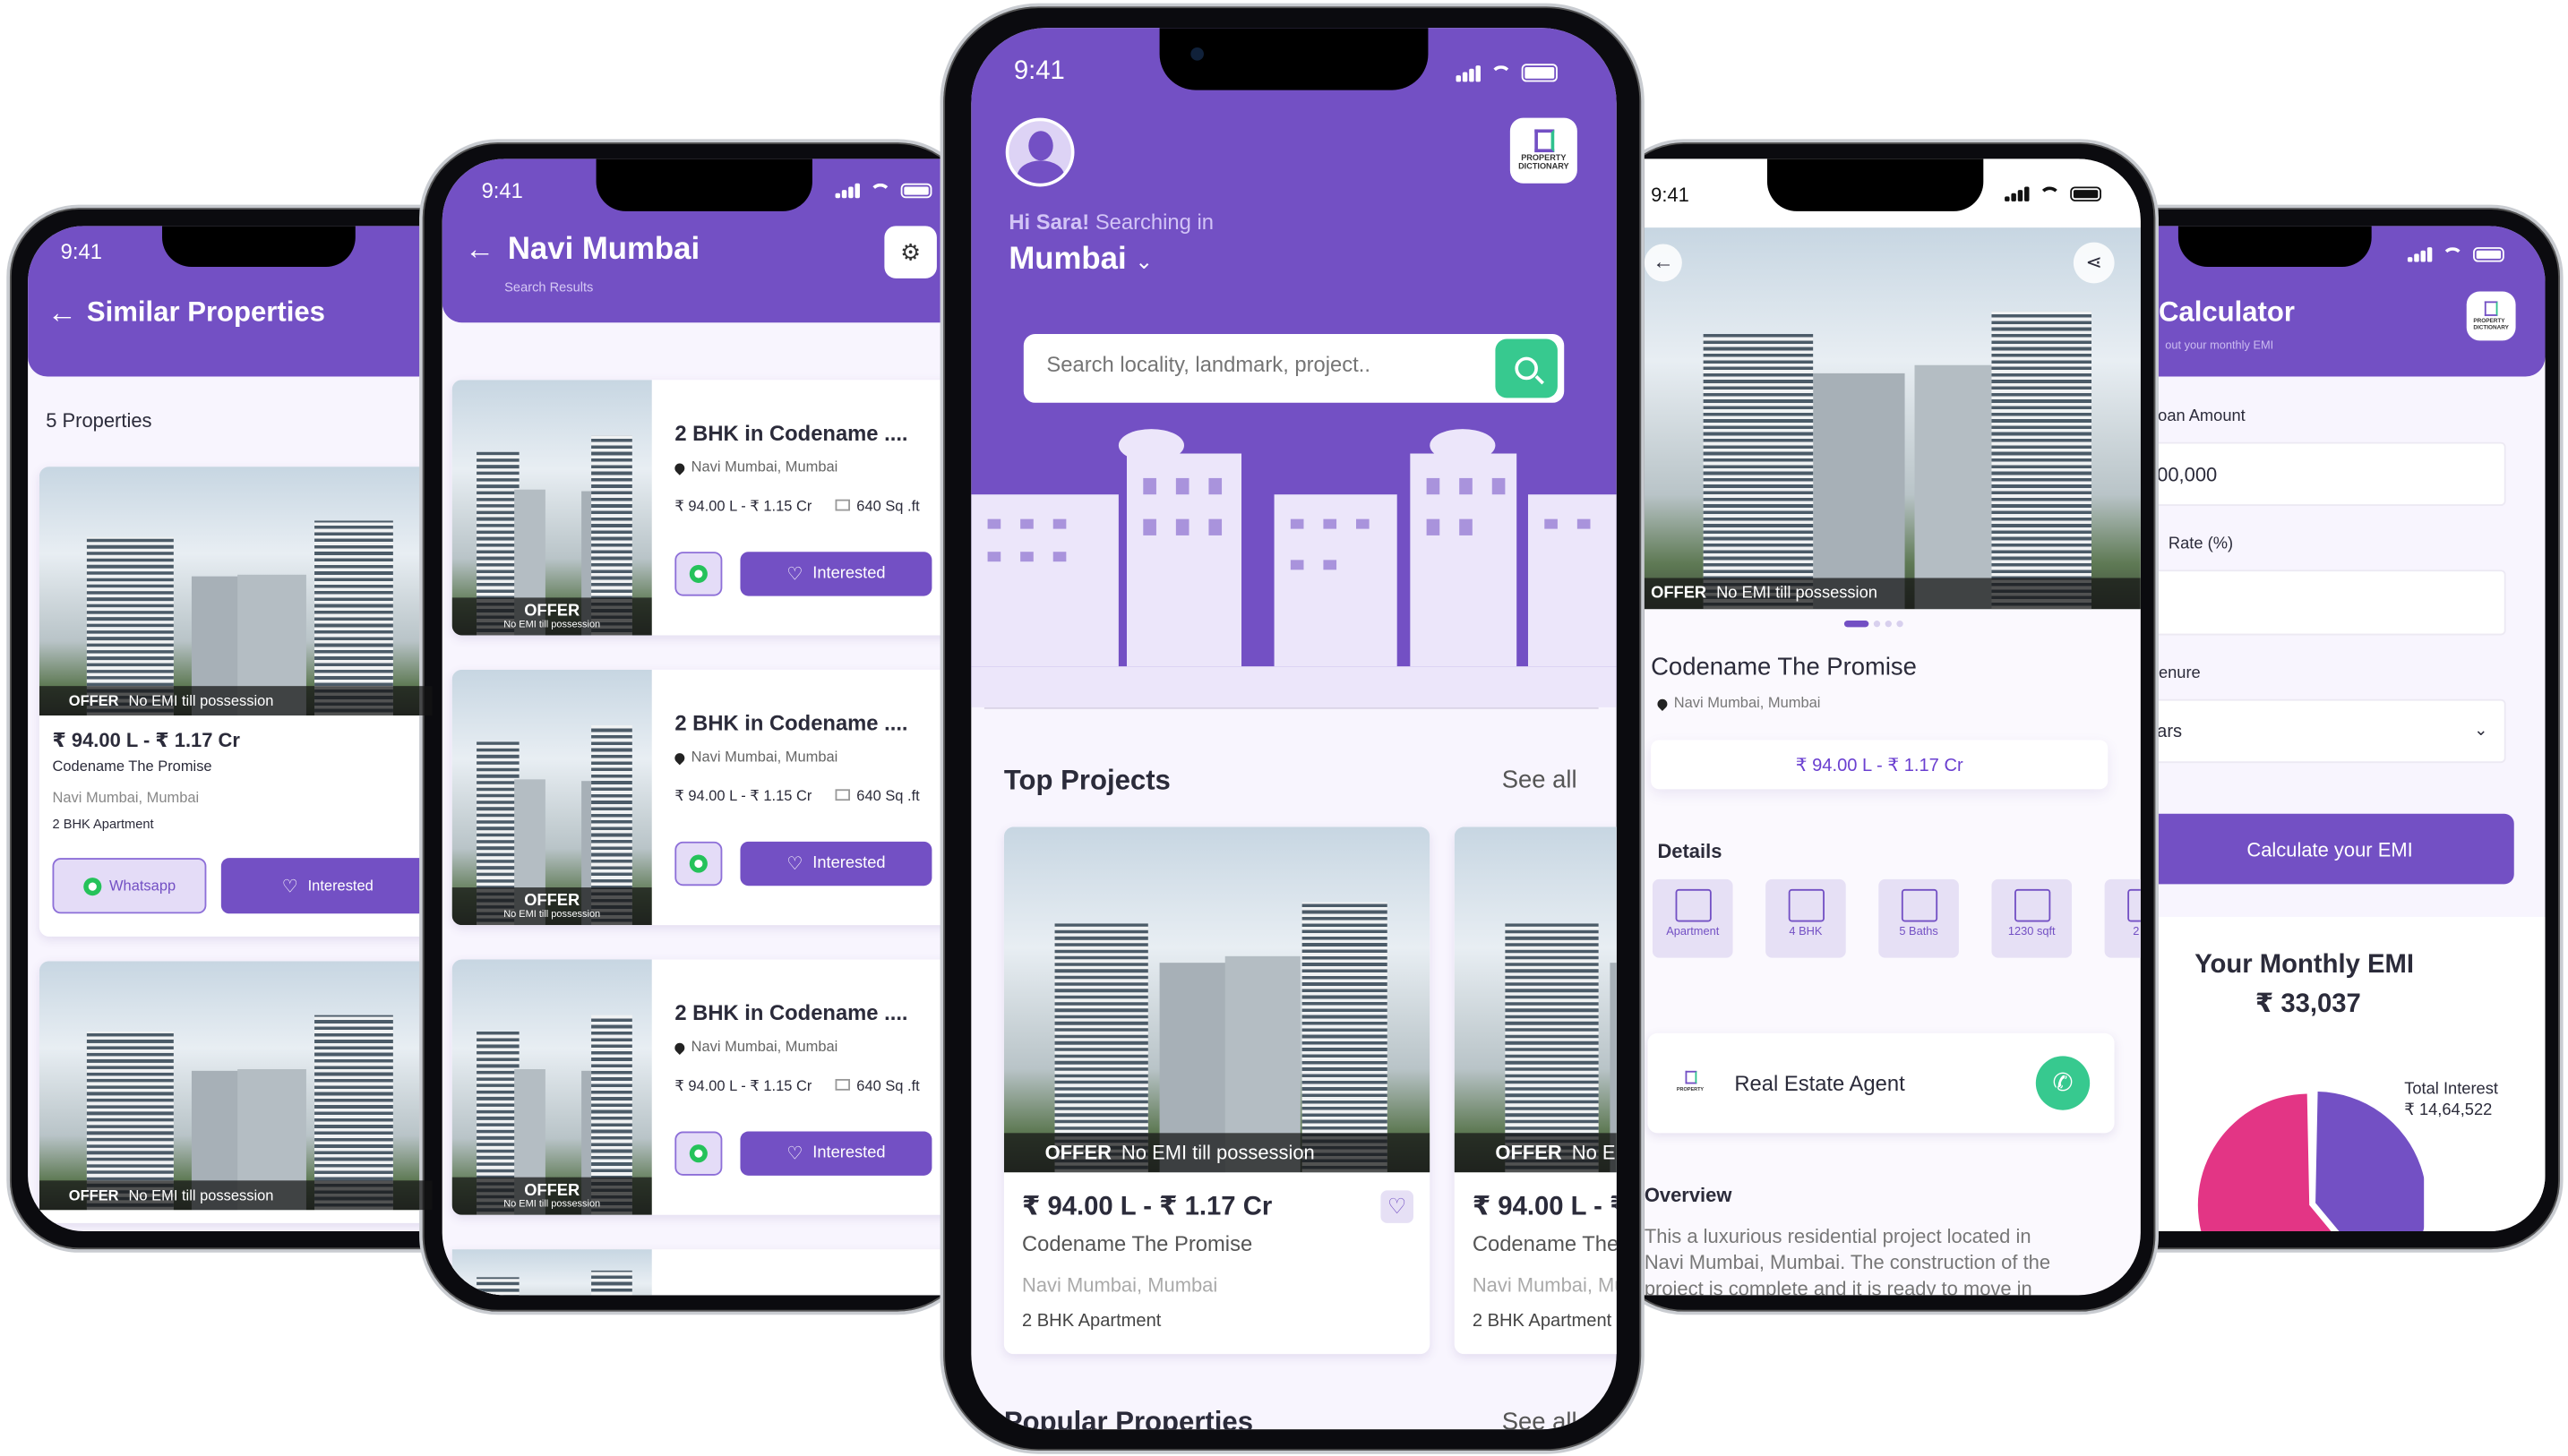  Describe the element at coordinates (705, 1272) in the screenshot. I see `result-card` at that location.